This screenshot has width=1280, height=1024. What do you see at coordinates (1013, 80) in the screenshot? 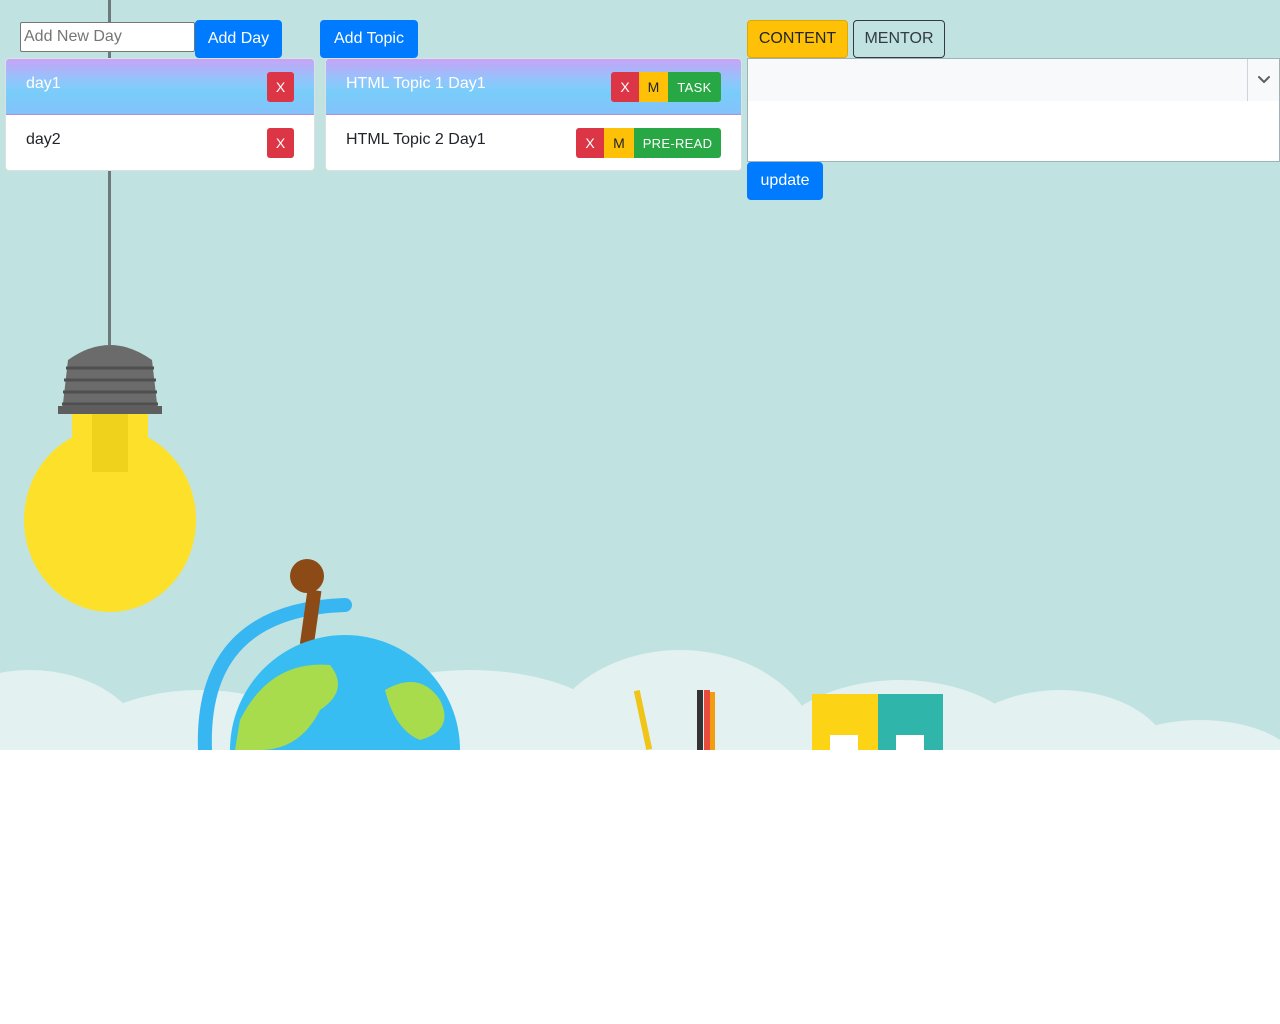
I see `editor-select` at bounding box center [1013, 80].